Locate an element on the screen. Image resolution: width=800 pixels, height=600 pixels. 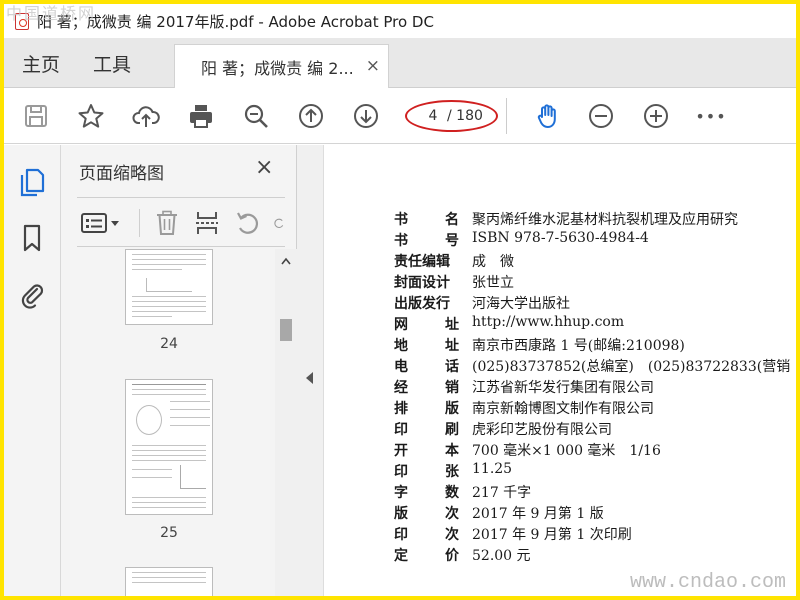
tab-document: 阳 著；成微责 编 2... × is located at coordinates (281, 66).